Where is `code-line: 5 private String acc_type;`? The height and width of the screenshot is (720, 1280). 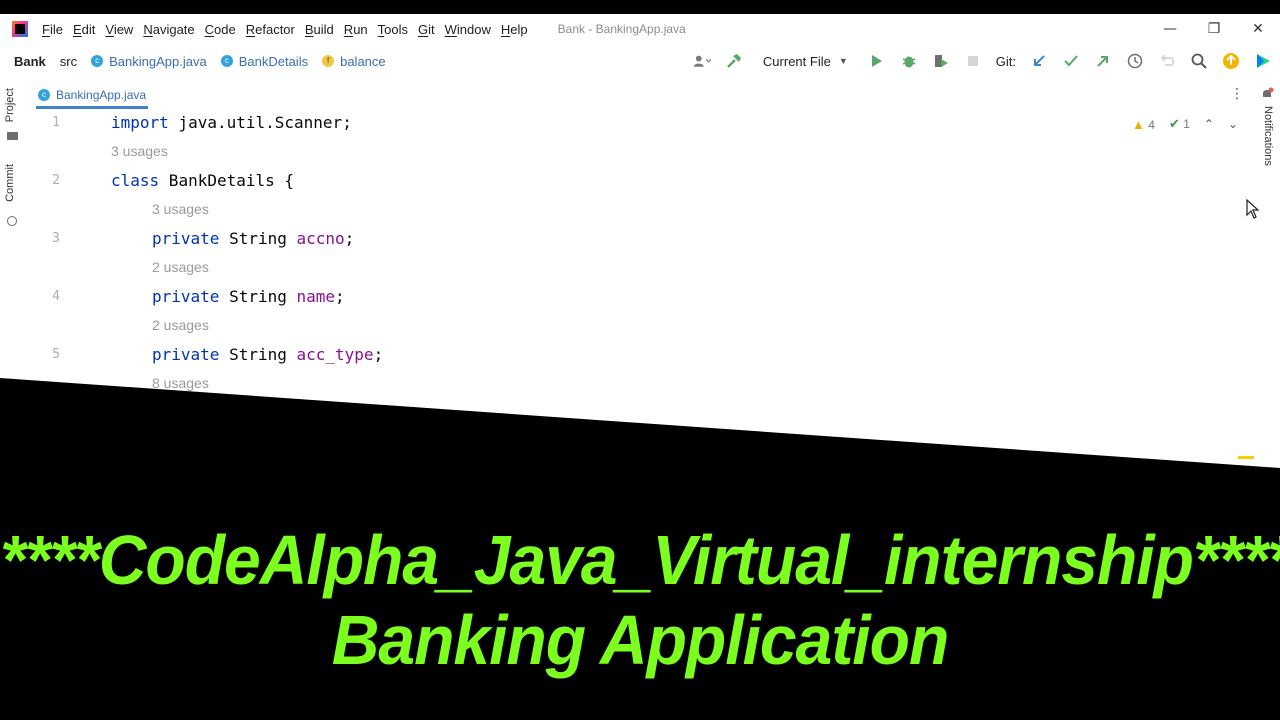 code-line: 5 private String acc_type; is located at coordinates (630, 354).